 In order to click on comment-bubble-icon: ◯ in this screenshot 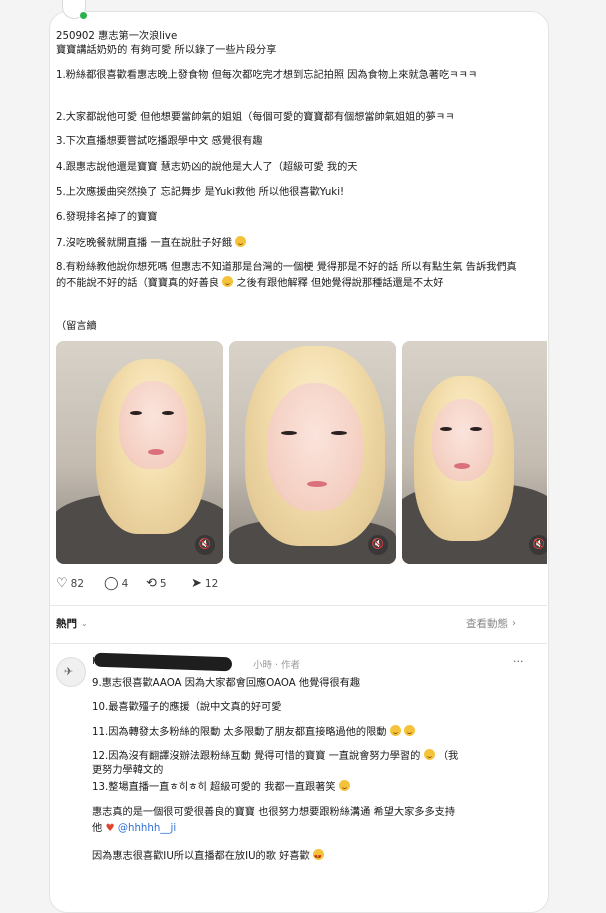, I will do `click(111, 583)`.